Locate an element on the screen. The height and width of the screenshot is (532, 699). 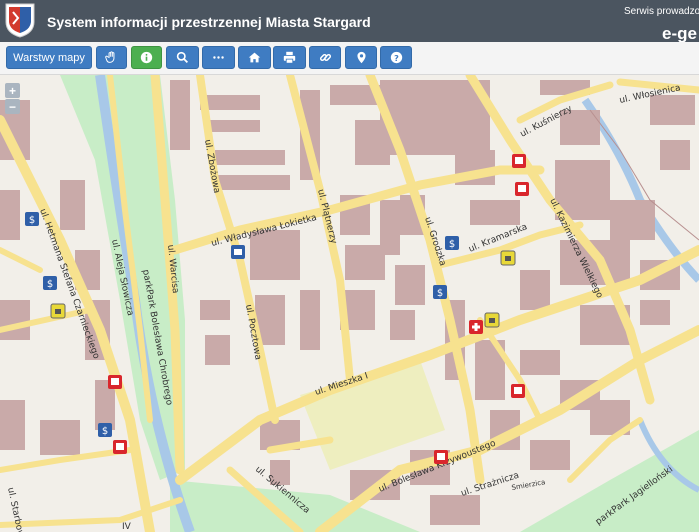
poi-post-office-marker is located at coordinates (238, 252).